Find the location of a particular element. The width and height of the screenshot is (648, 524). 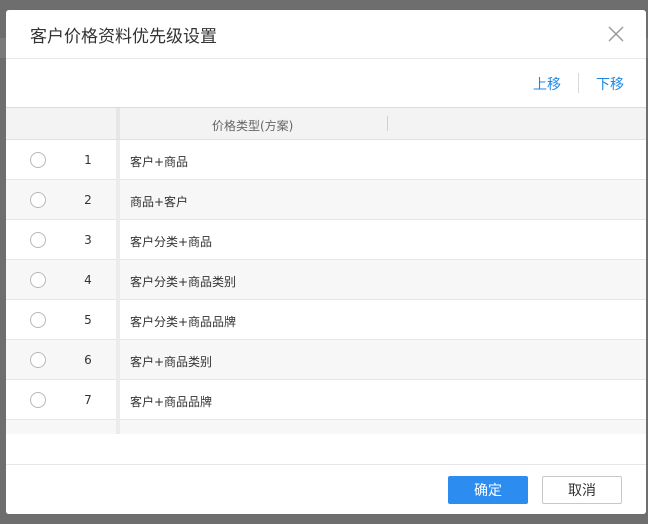

row-number: 7 is located at coordinates (88, 400).